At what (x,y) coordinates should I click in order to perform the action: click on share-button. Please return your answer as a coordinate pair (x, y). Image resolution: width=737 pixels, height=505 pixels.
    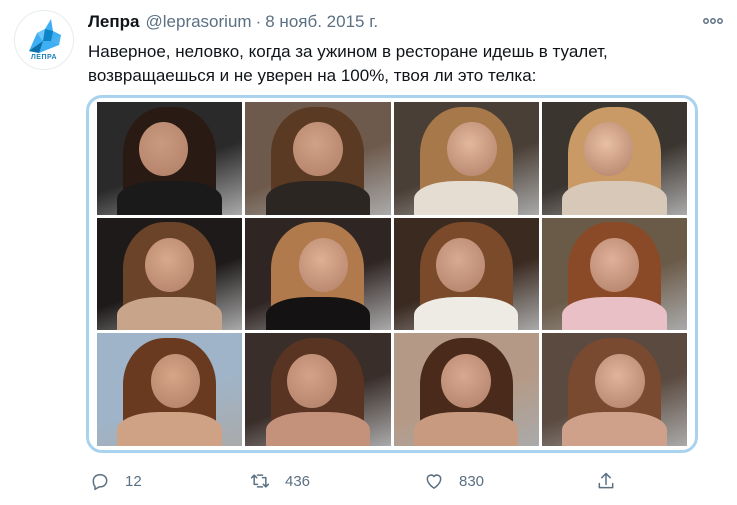
    Looking at the image, I should click on (606, 481).